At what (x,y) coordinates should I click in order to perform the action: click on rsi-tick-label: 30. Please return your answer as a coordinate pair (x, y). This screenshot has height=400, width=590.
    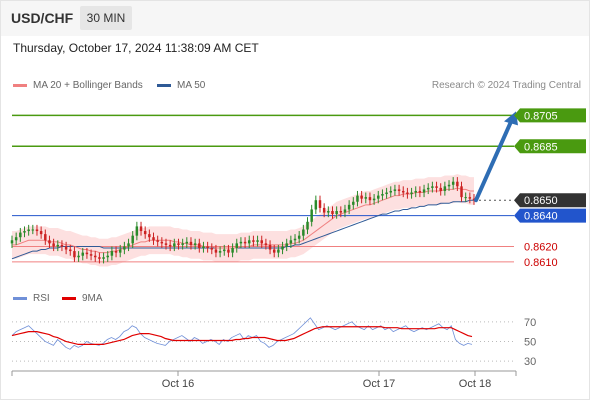
    Looking at the image, I should click on (530, 362).